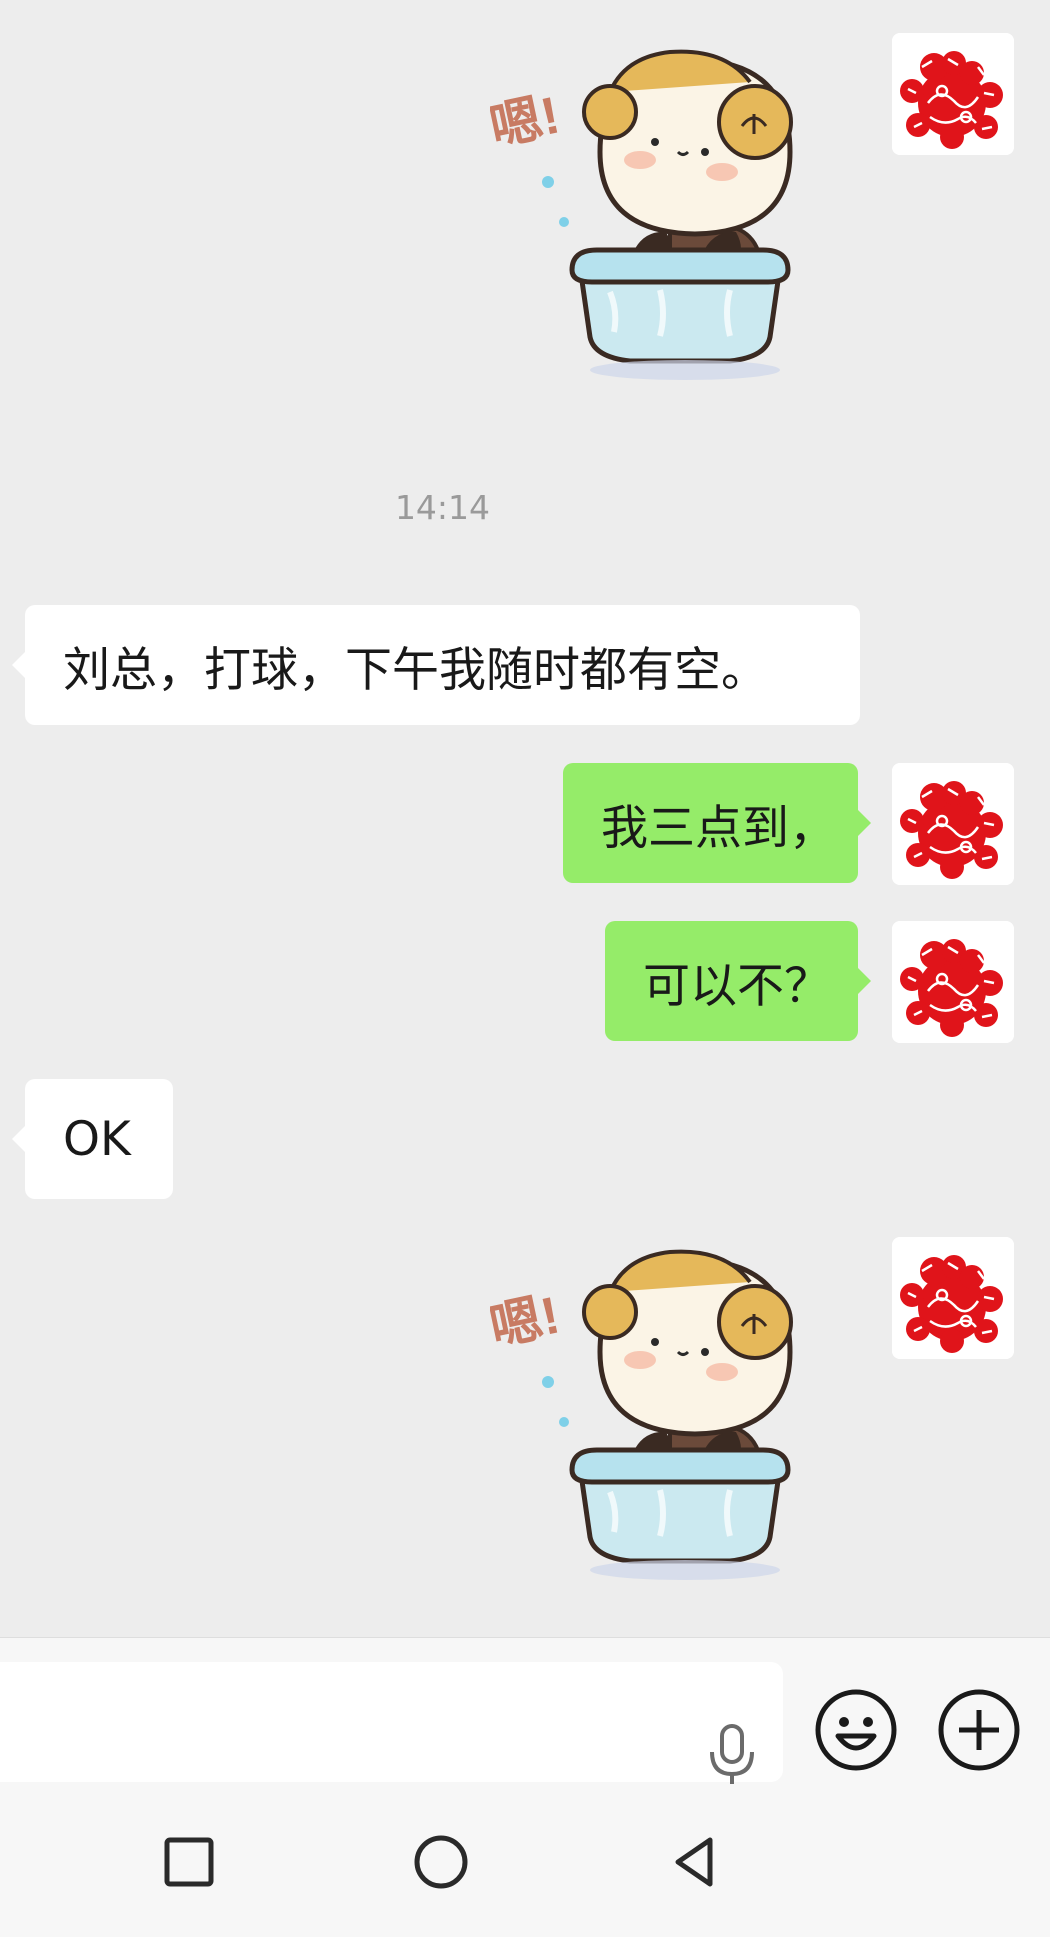 This screenshot has width=1050, height=1937. What do you see at coordinates (737, 986) in the screenshot?
I see `message-text: 可以不？` at bounding box center [737, 986].